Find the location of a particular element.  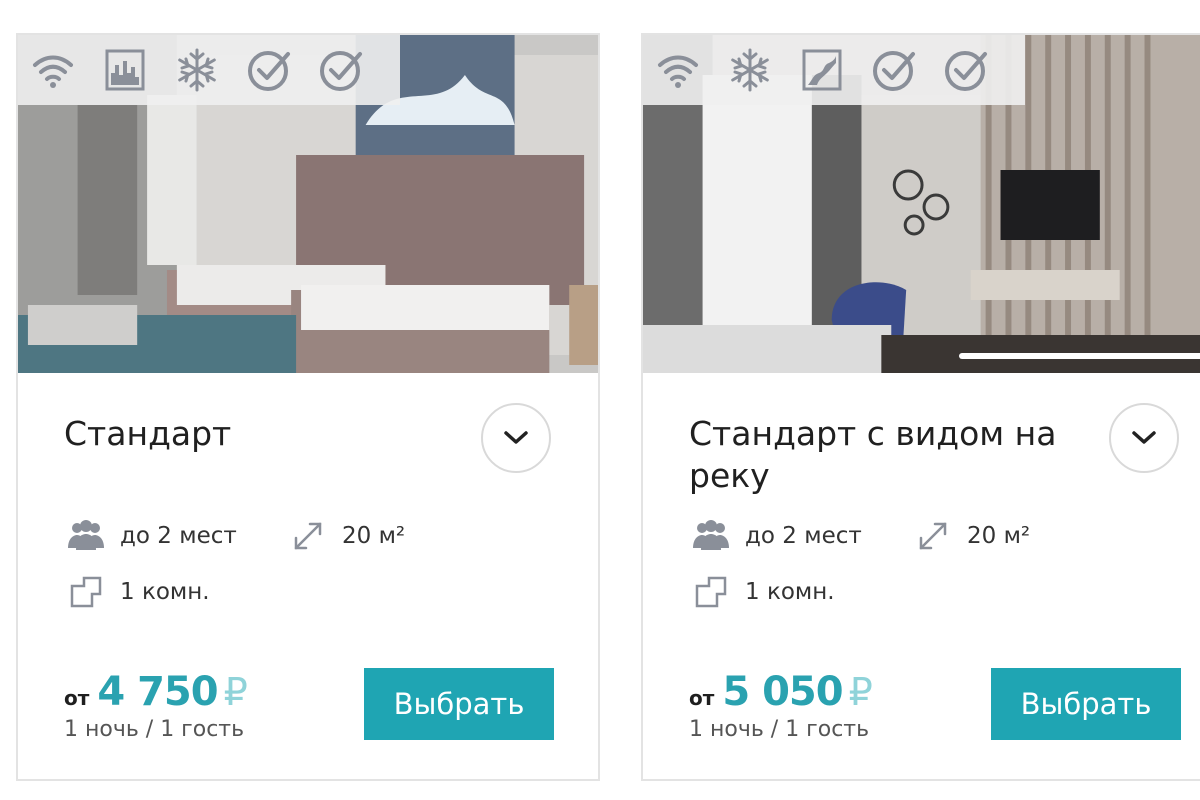

river-view-icon is located at coordinates (822, 70).